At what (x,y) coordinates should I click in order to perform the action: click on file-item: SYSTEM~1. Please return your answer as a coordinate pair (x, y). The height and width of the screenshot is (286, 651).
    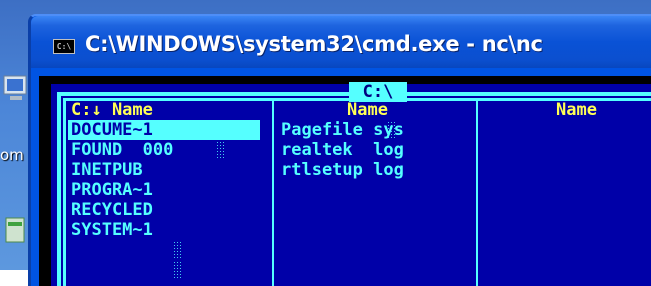
    Looking at the image, I should click on (112, 230).